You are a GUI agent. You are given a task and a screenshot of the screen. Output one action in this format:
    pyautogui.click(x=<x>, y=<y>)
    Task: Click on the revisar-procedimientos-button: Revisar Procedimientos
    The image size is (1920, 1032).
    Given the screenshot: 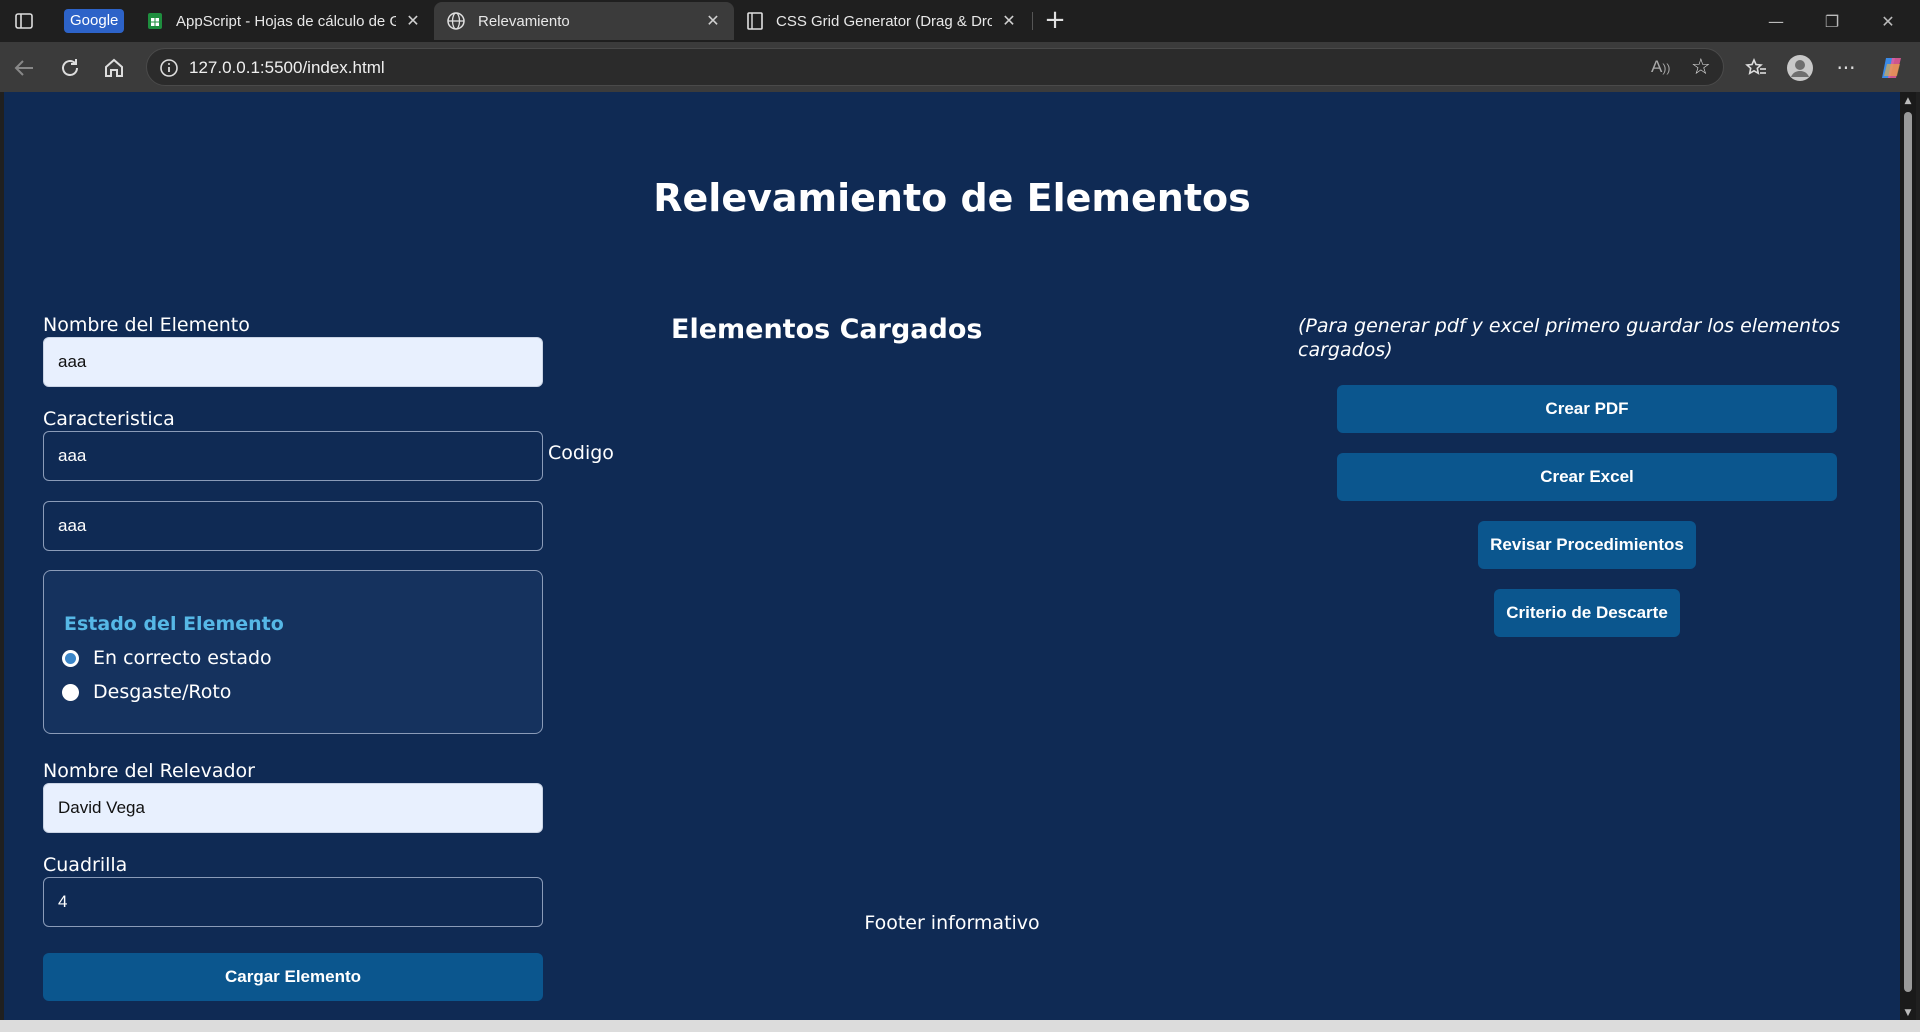 What is the action you would take?
    pyautogui.click(x=1587, y=545)
    